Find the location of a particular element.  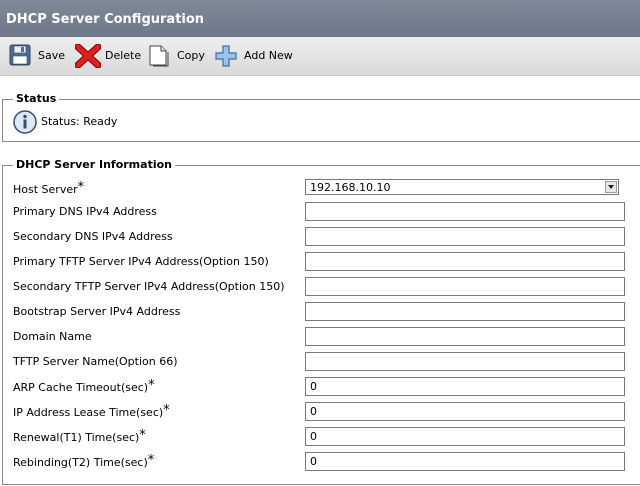

domain-name-input is located at coordinates (465, 336).